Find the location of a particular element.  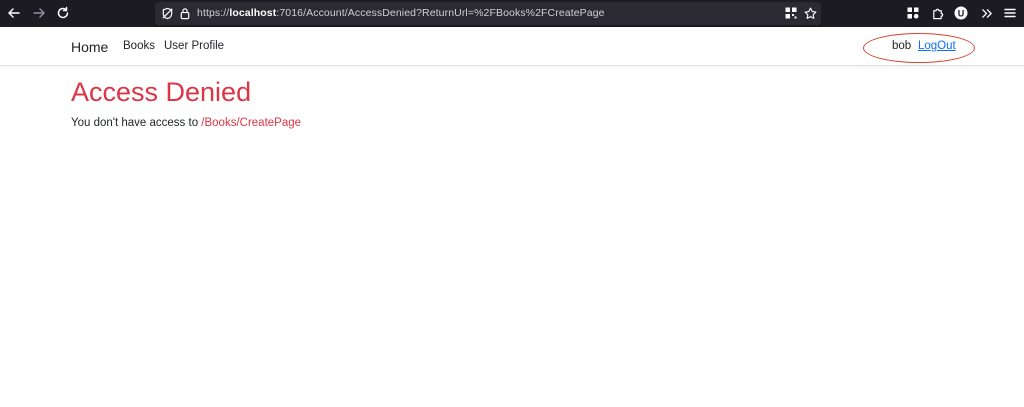

profile-letter: U is located at coordinates (961, 13).